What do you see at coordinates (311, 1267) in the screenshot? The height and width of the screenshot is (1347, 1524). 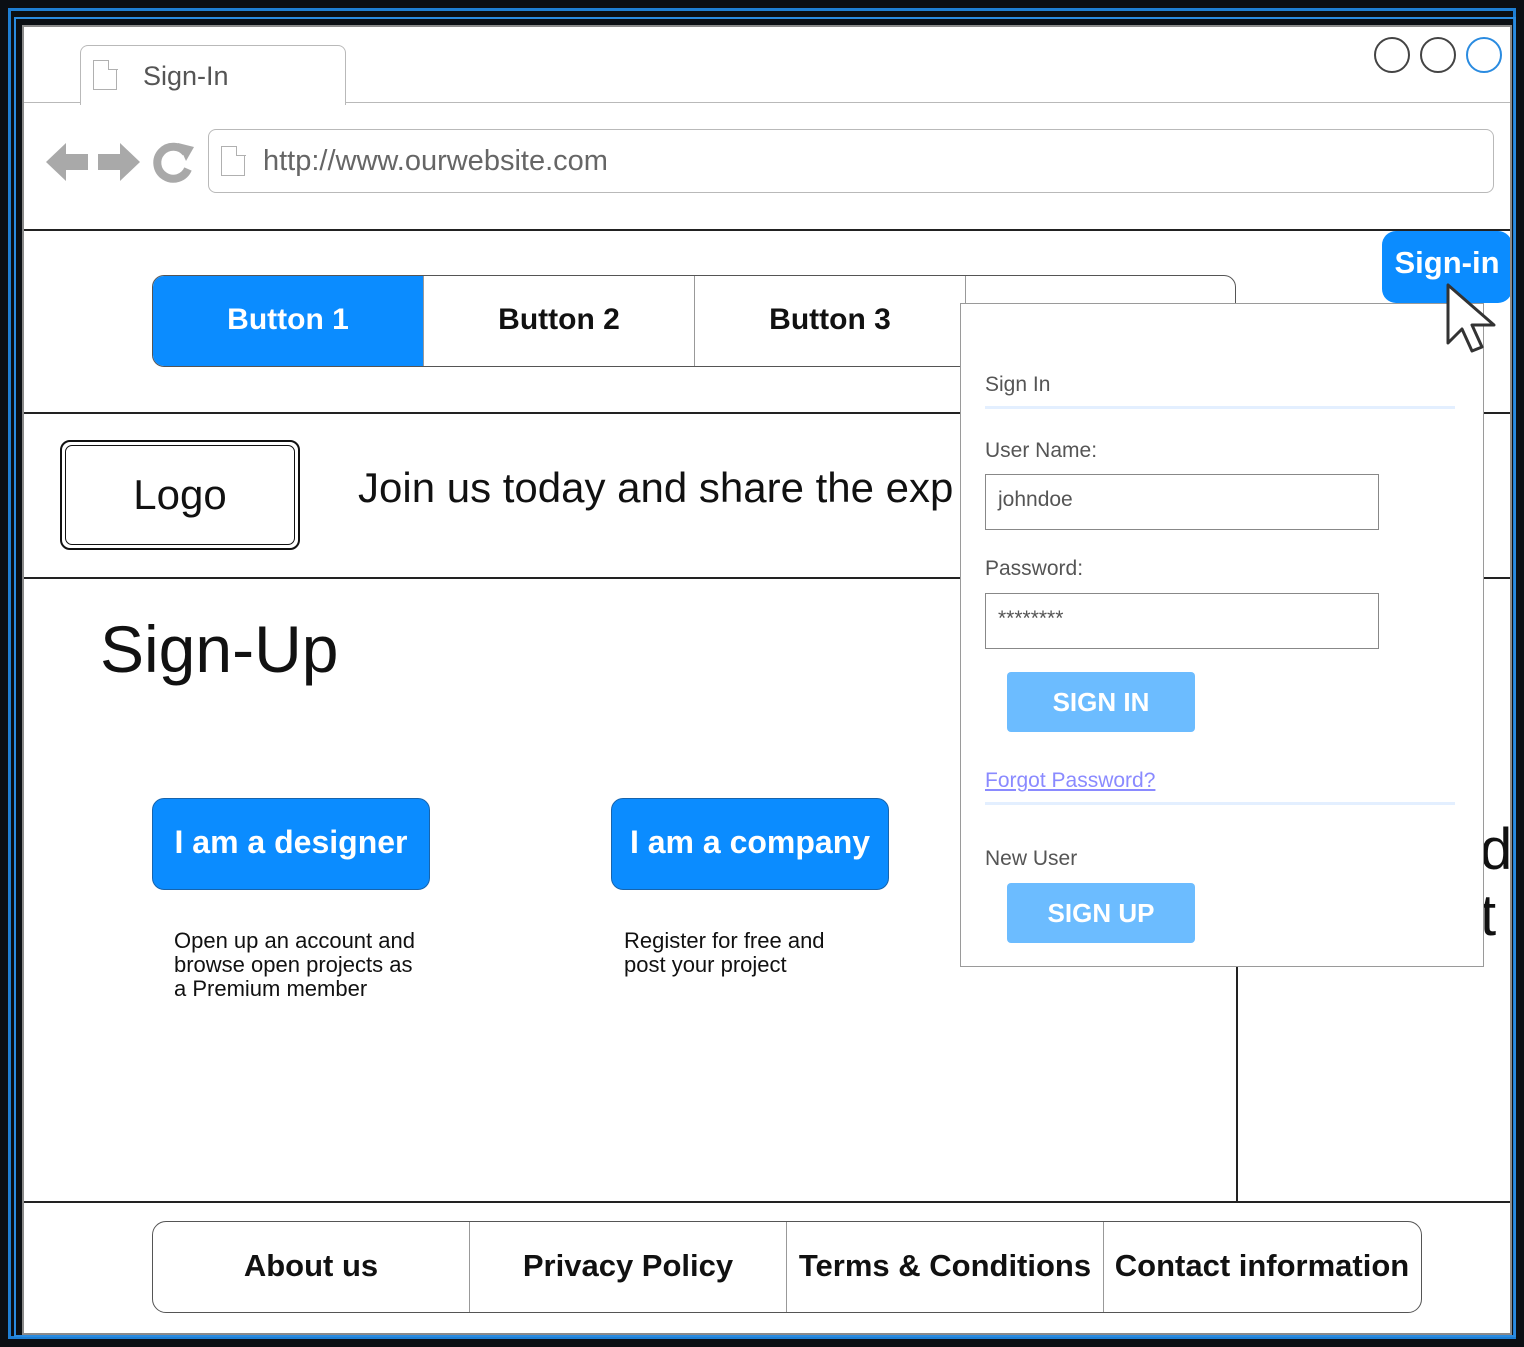 I see `footer-link-about: About us` at bounding box center [311, 1267].